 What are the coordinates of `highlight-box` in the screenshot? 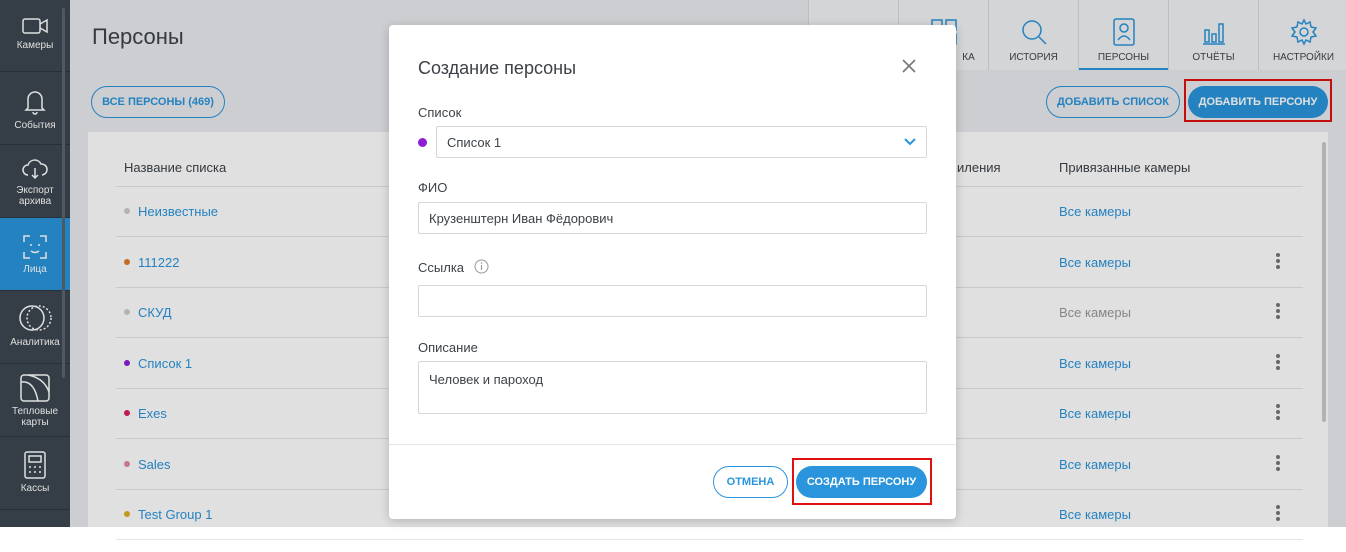 It's located at (862, 481).